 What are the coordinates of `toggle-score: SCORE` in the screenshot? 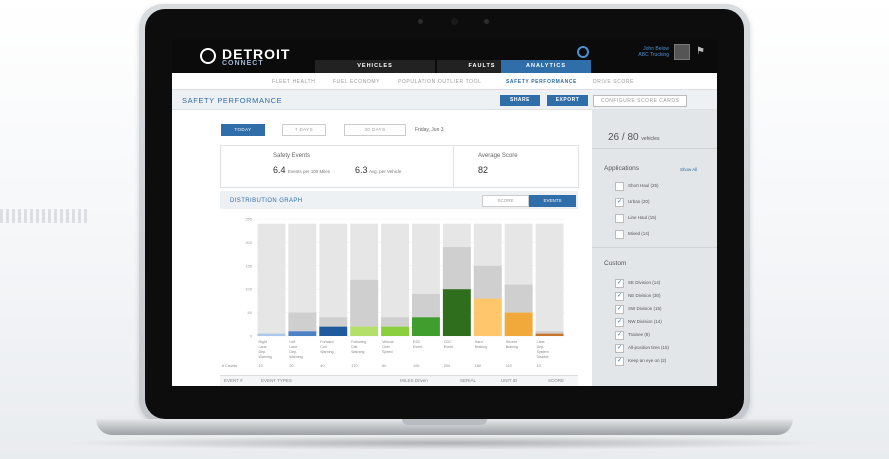 It's located at (505, 201).